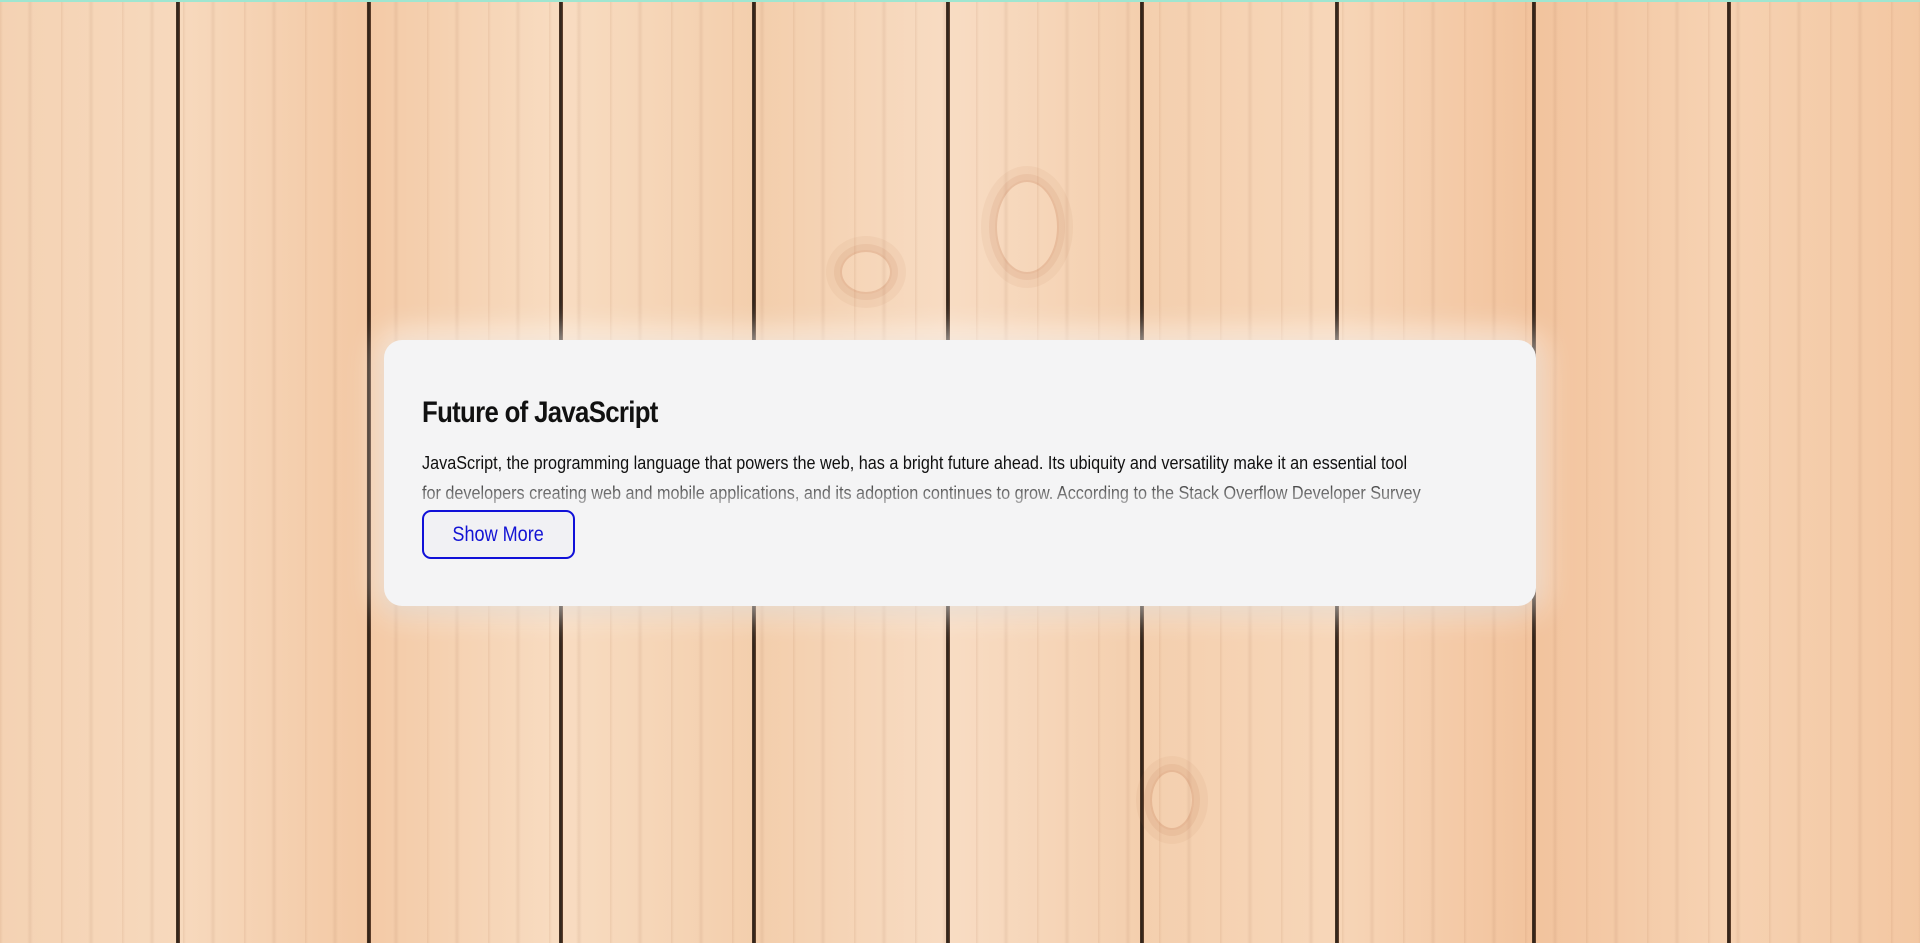  What do you see at coordinates (540, 412) in the screenshot?
I see `article-title: Future of JavaScript` at bounding box center [540, 412].